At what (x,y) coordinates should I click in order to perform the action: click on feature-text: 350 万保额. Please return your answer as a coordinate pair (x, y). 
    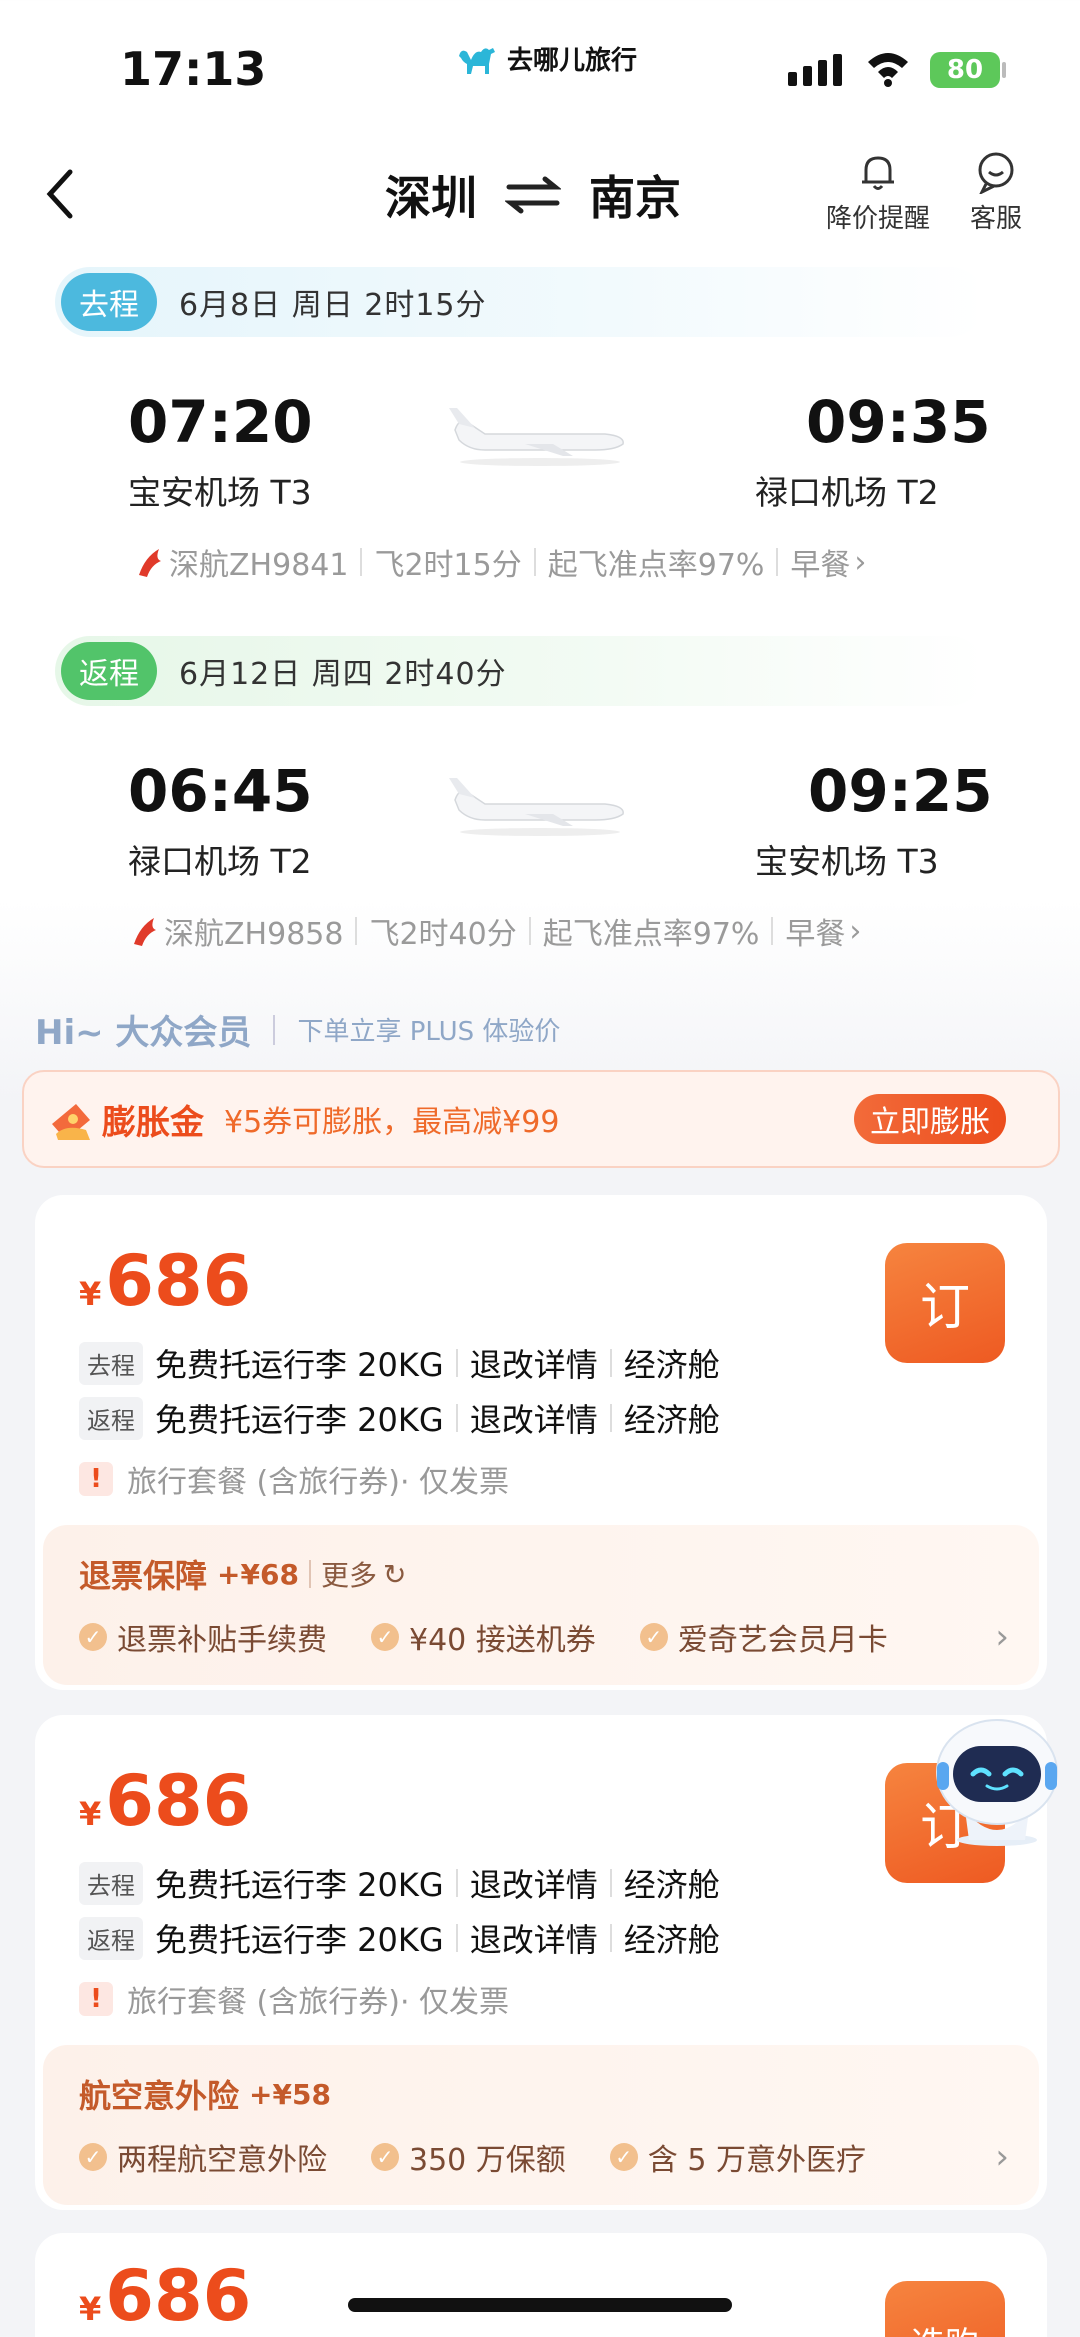
    Looking at the image, I should click on (487, 2160).